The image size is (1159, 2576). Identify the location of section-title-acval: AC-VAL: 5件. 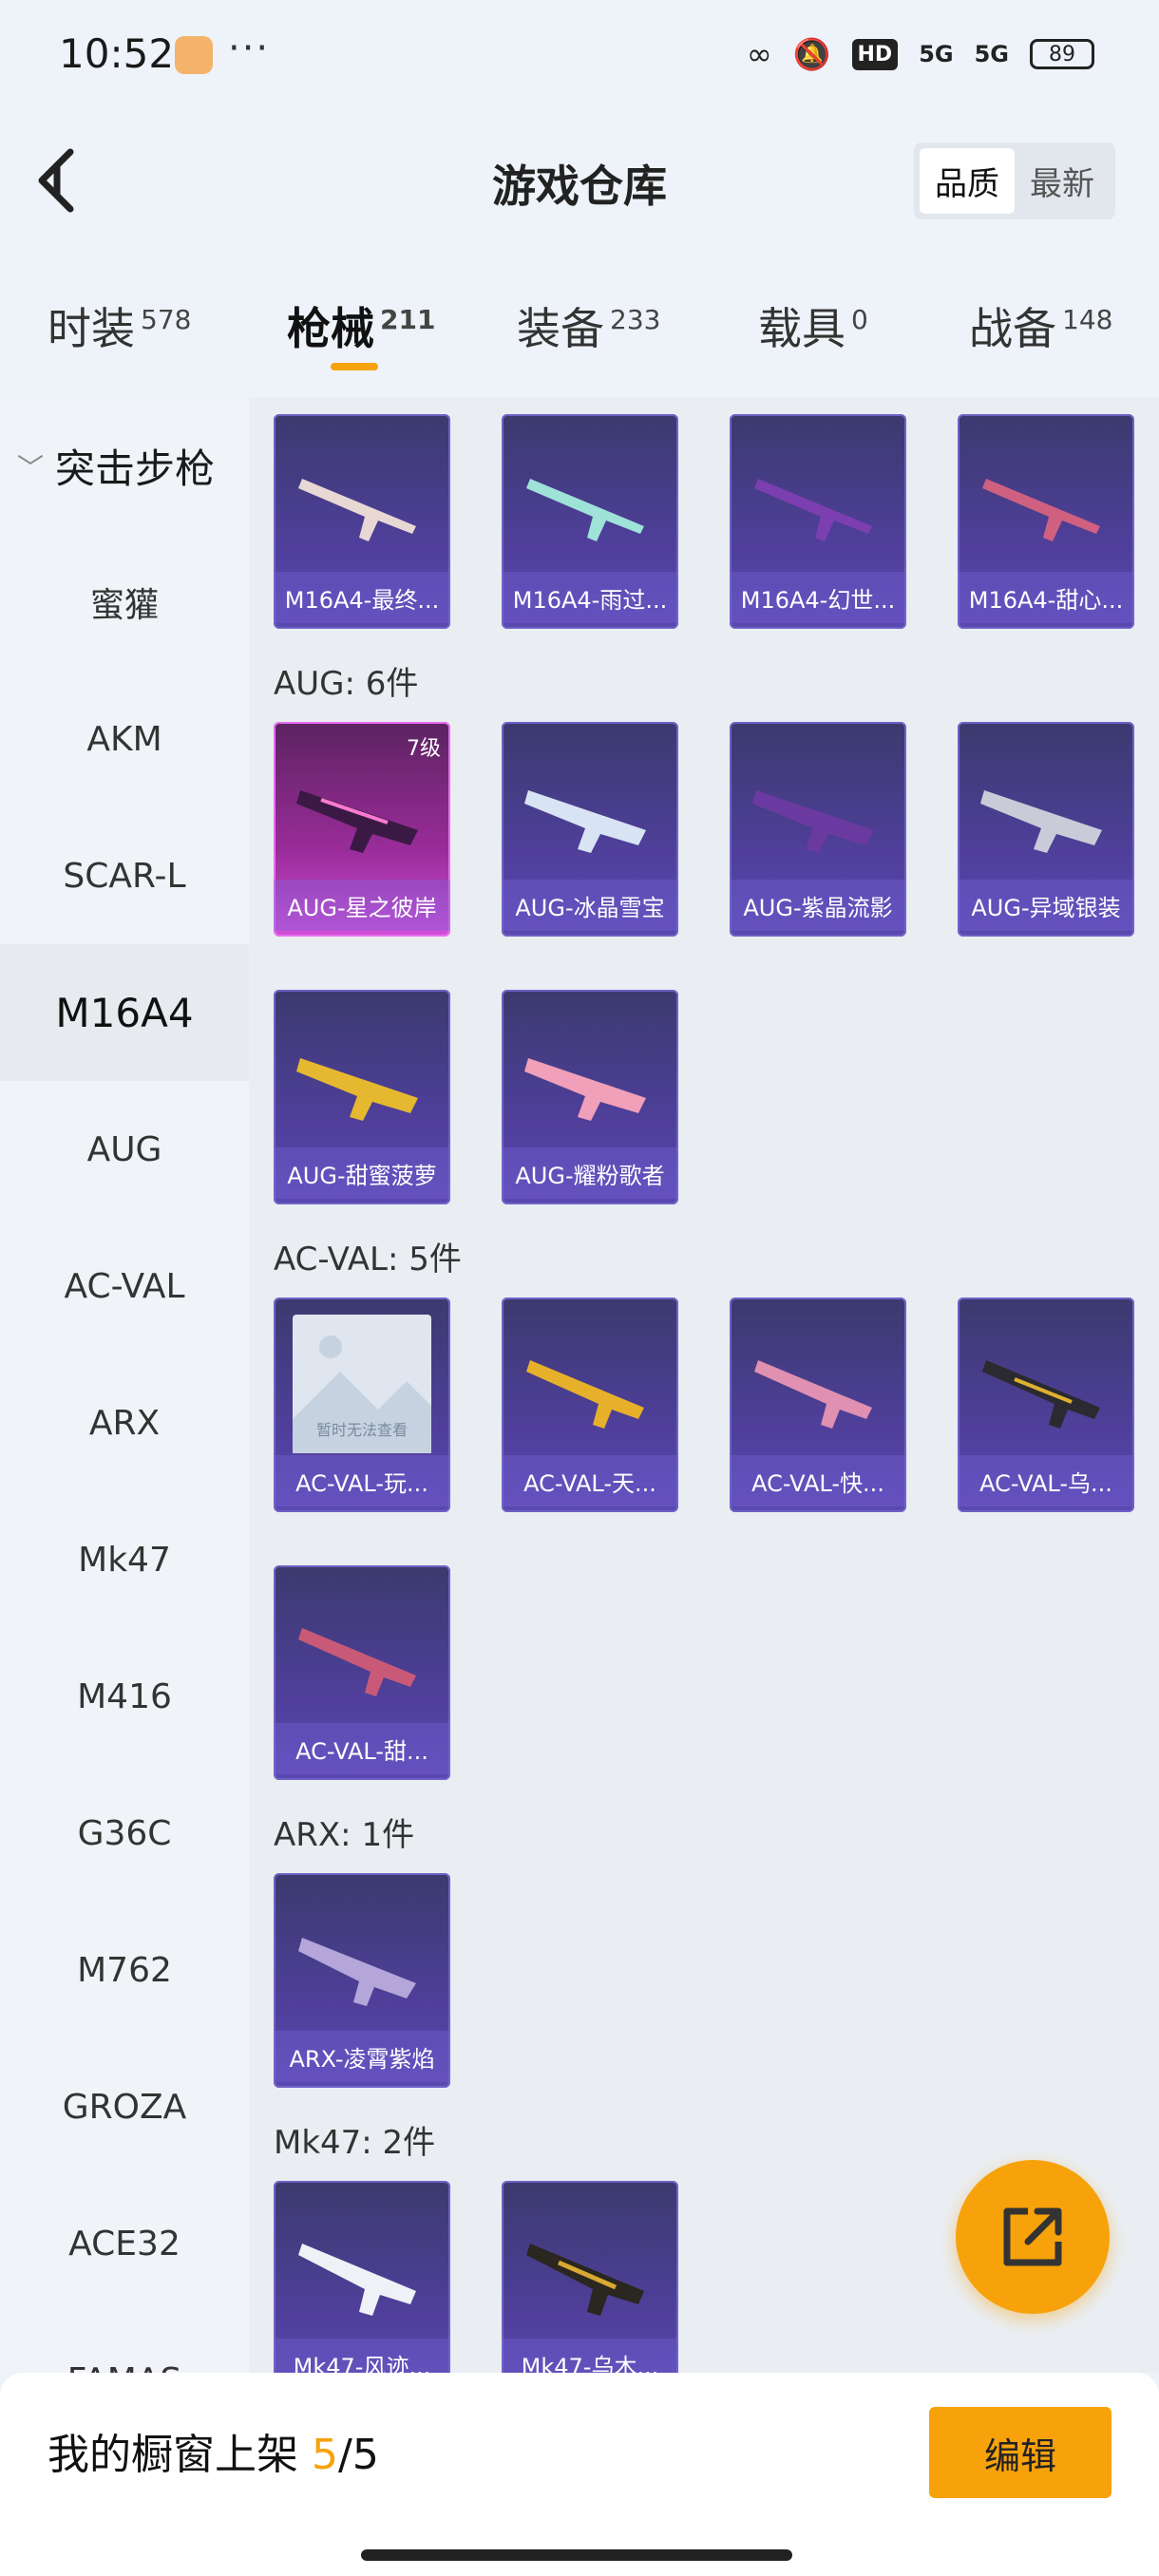
(368, 1260).